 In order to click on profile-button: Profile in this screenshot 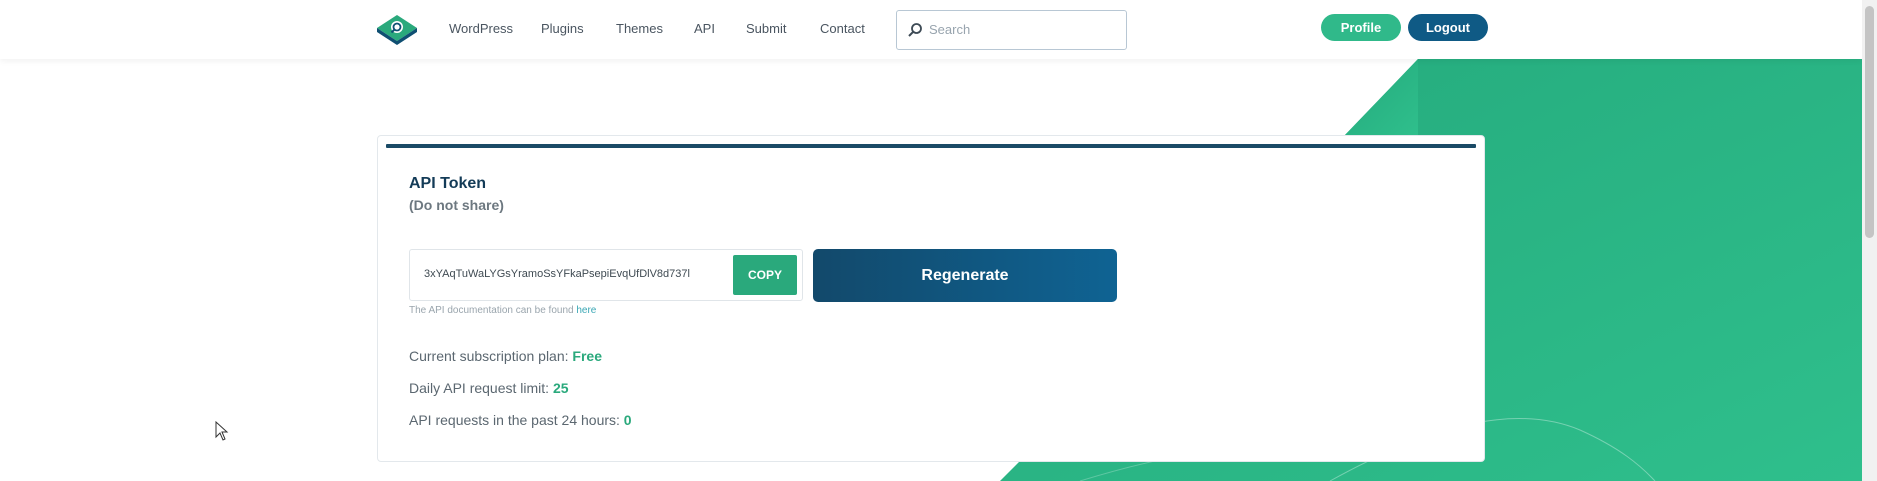, I will do `click(1361, 27)`.